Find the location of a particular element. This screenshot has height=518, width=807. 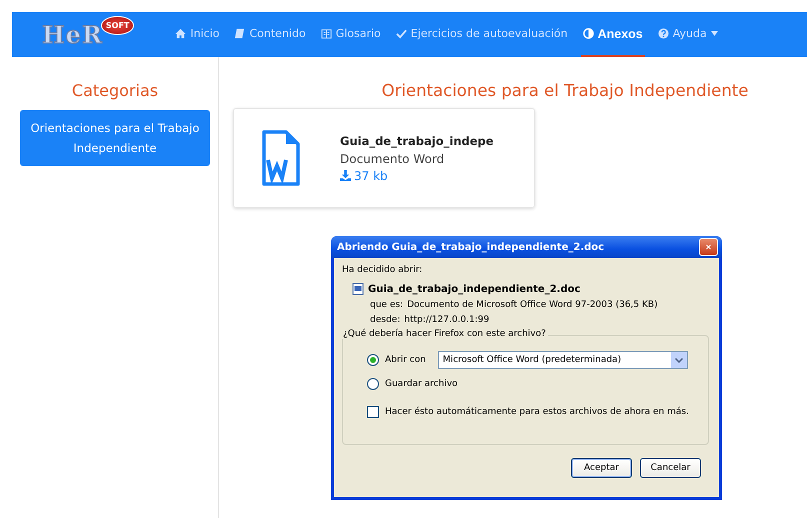

dialog-intro: Ha decidido abrir: is located at coordinates (383, 270).